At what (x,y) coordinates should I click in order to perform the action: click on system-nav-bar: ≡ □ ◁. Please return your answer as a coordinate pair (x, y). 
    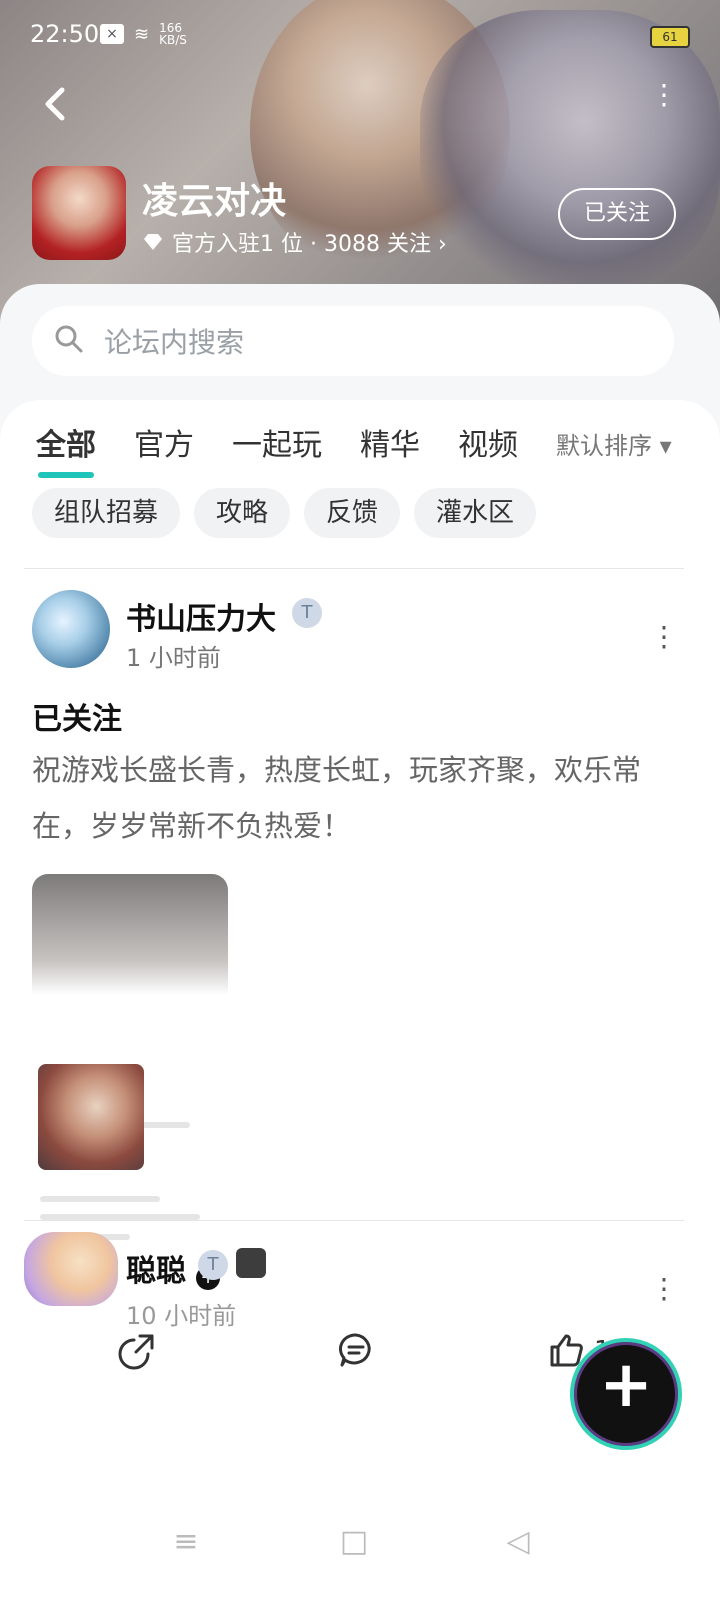
    Looking at the image, I should click on (360, 1540).